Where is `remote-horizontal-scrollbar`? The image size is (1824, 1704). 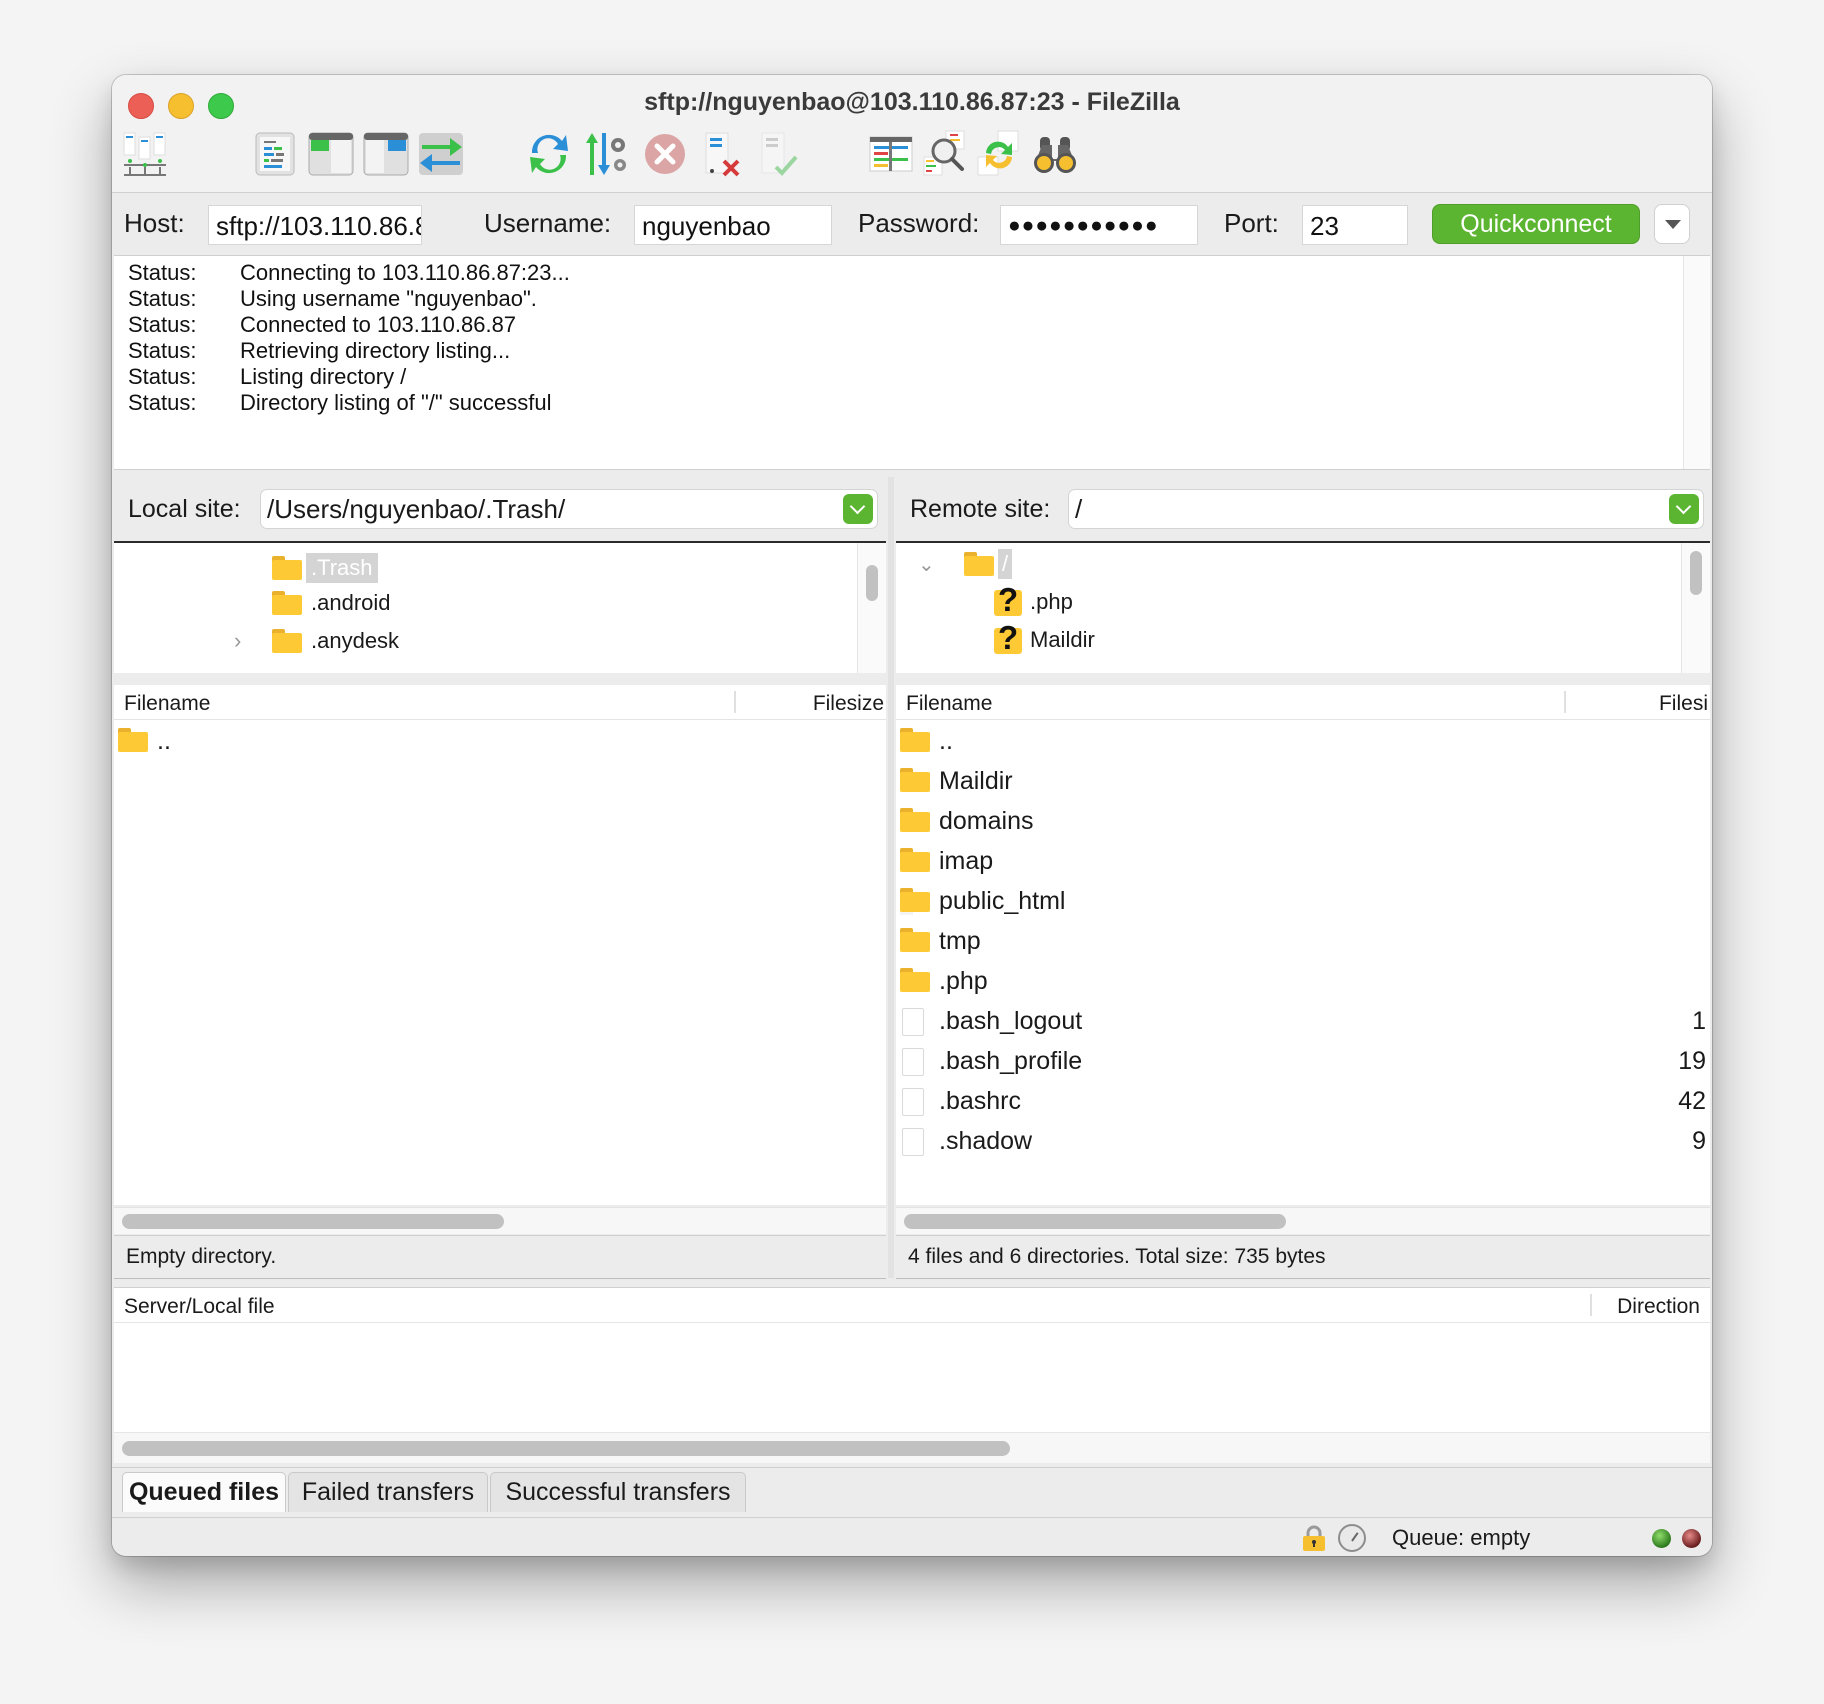
remote-horizontal-scrollbar is located at coordinates (1303, 1220).